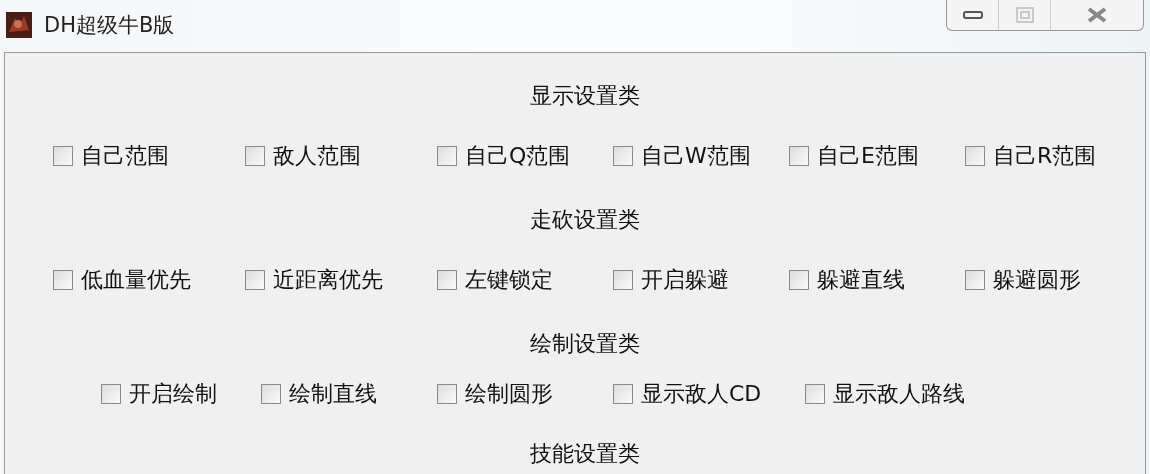 The width and height of the screenshot is (1150, 474). I want to click on minimize-icon, so click(972, 15).